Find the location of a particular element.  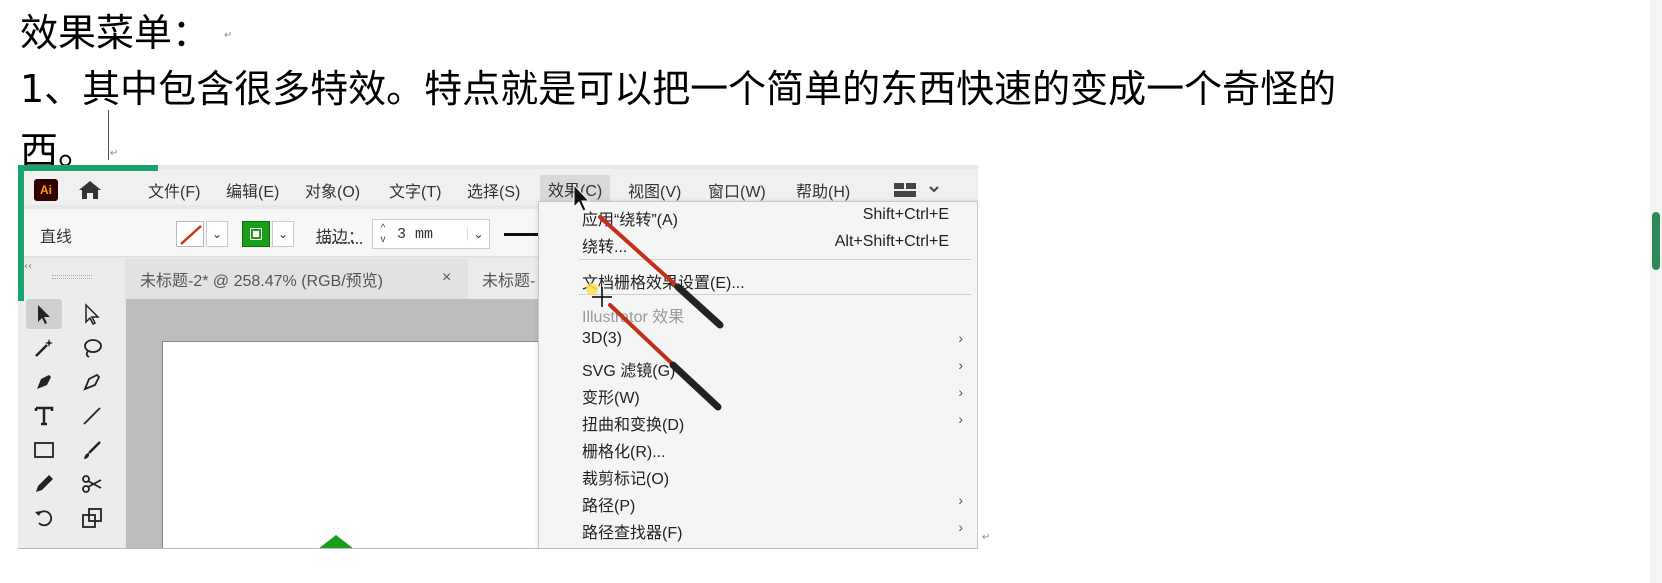

click-highlight is located at coordinates (592, 289).